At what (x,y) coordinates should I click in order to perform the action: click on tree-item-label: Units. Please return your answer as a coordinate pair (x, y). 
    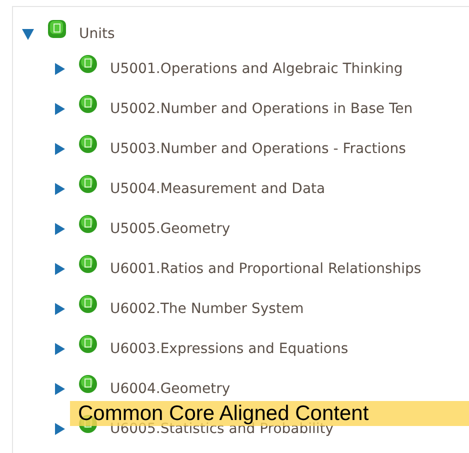
    Looking at the image, I should click on (97, 34).